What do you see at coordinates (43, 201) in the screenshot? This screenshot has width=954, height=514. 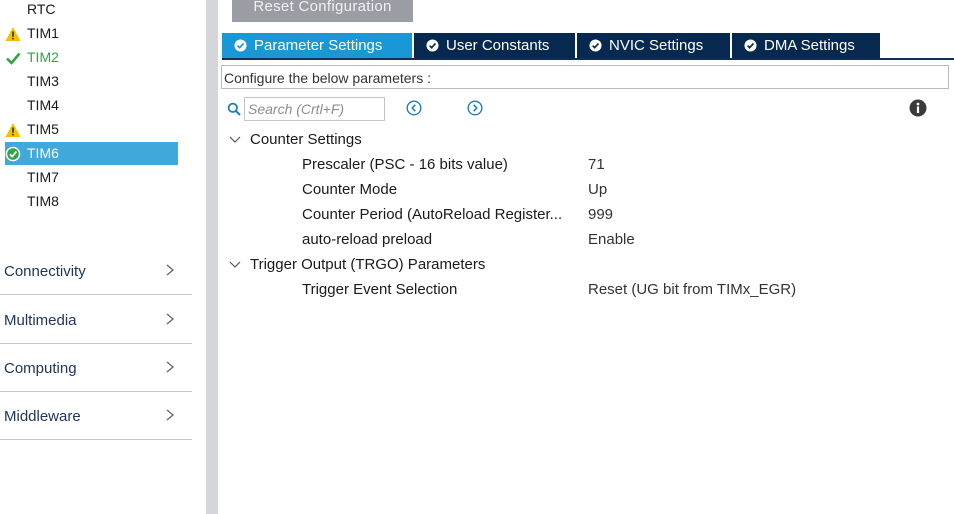 I see `sidebar-item-label: TIM8` at bounding box center [43, 201].